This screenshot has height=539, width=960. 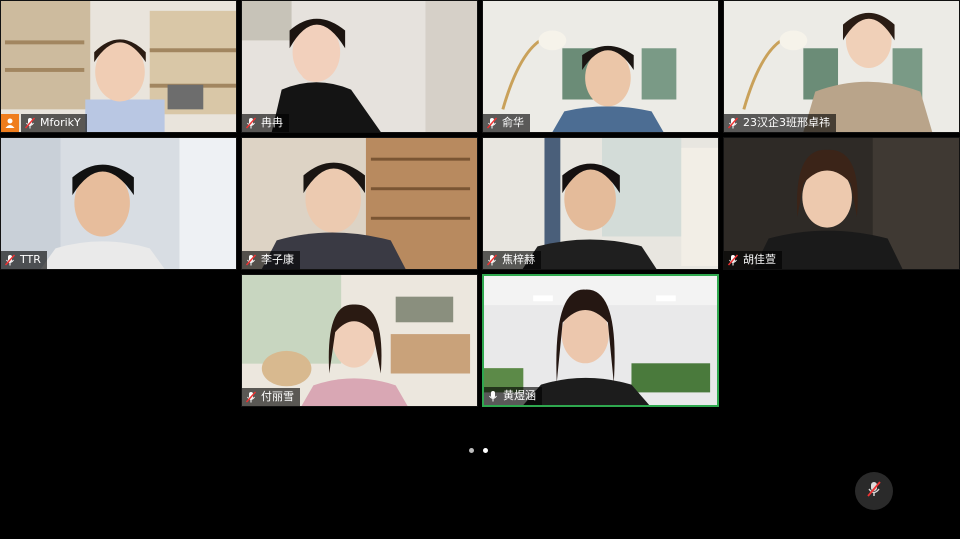 What do you see at coordinates (519, 395) in the screenshot?
I see `participant-name: 黄煜涵` at bounding box center [519, 395].